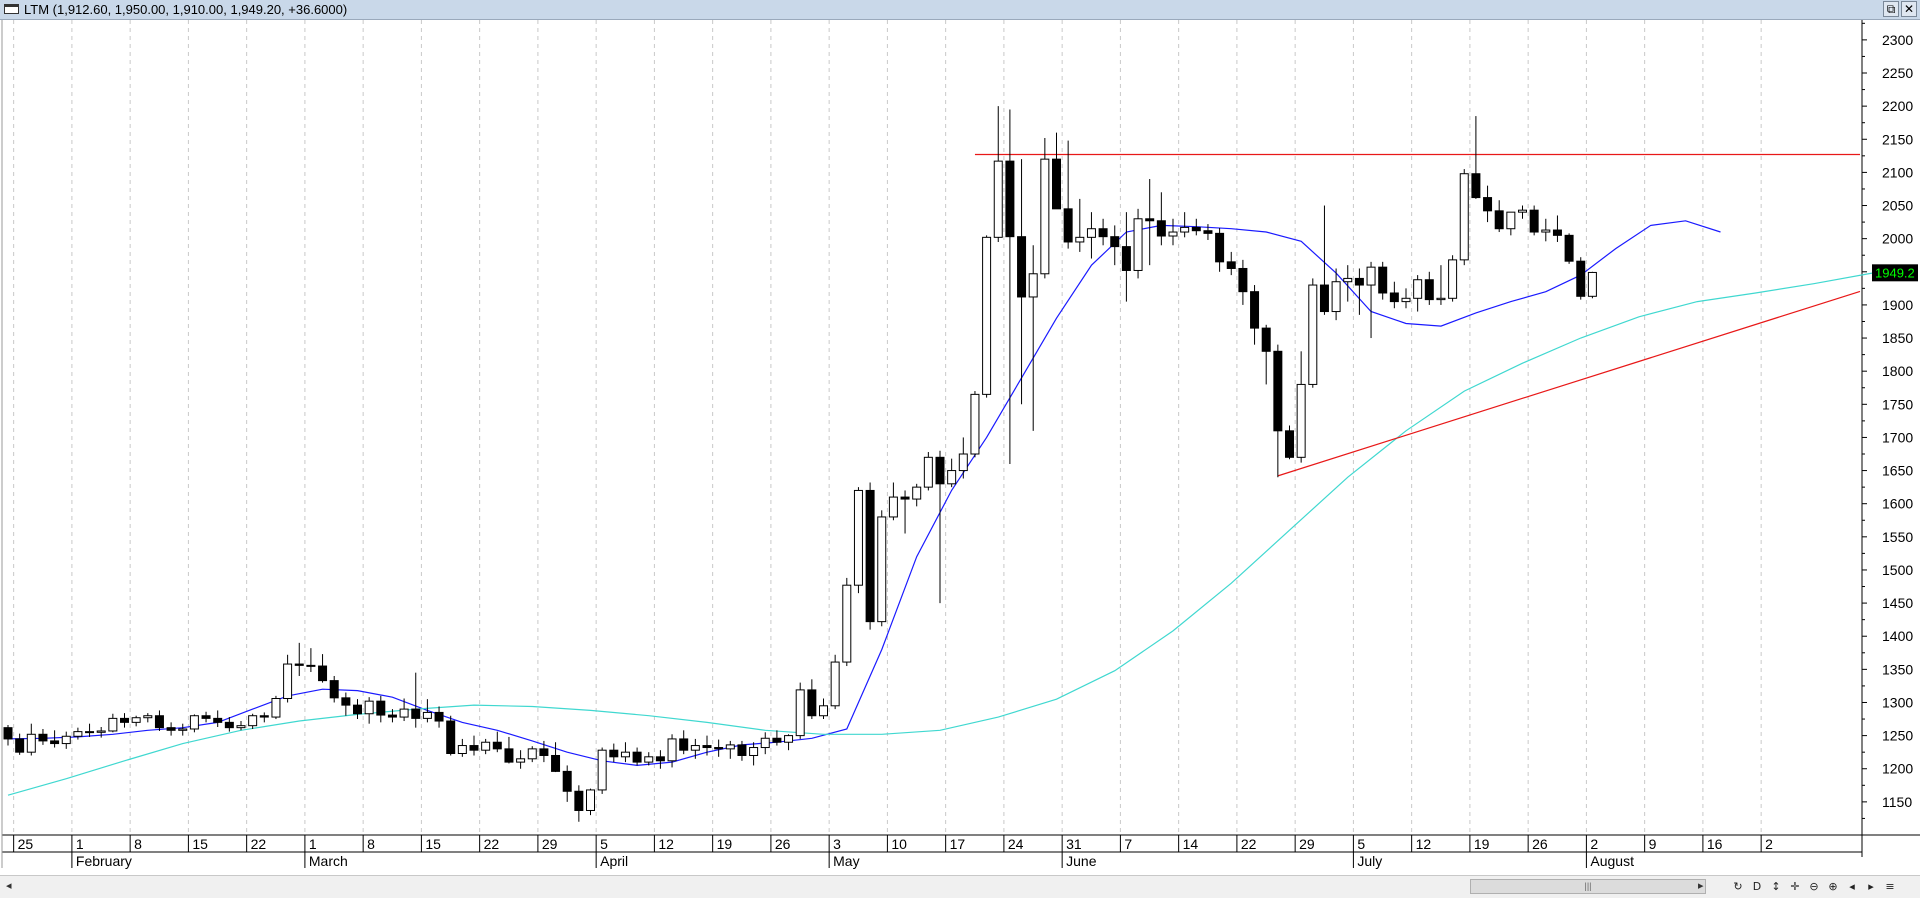 The width and height of the screenshot is (1920, 898). What do you see at coordinates (725, 844) in the screenshot?
I see `day-label: 19` at bounding box center [725, 844].